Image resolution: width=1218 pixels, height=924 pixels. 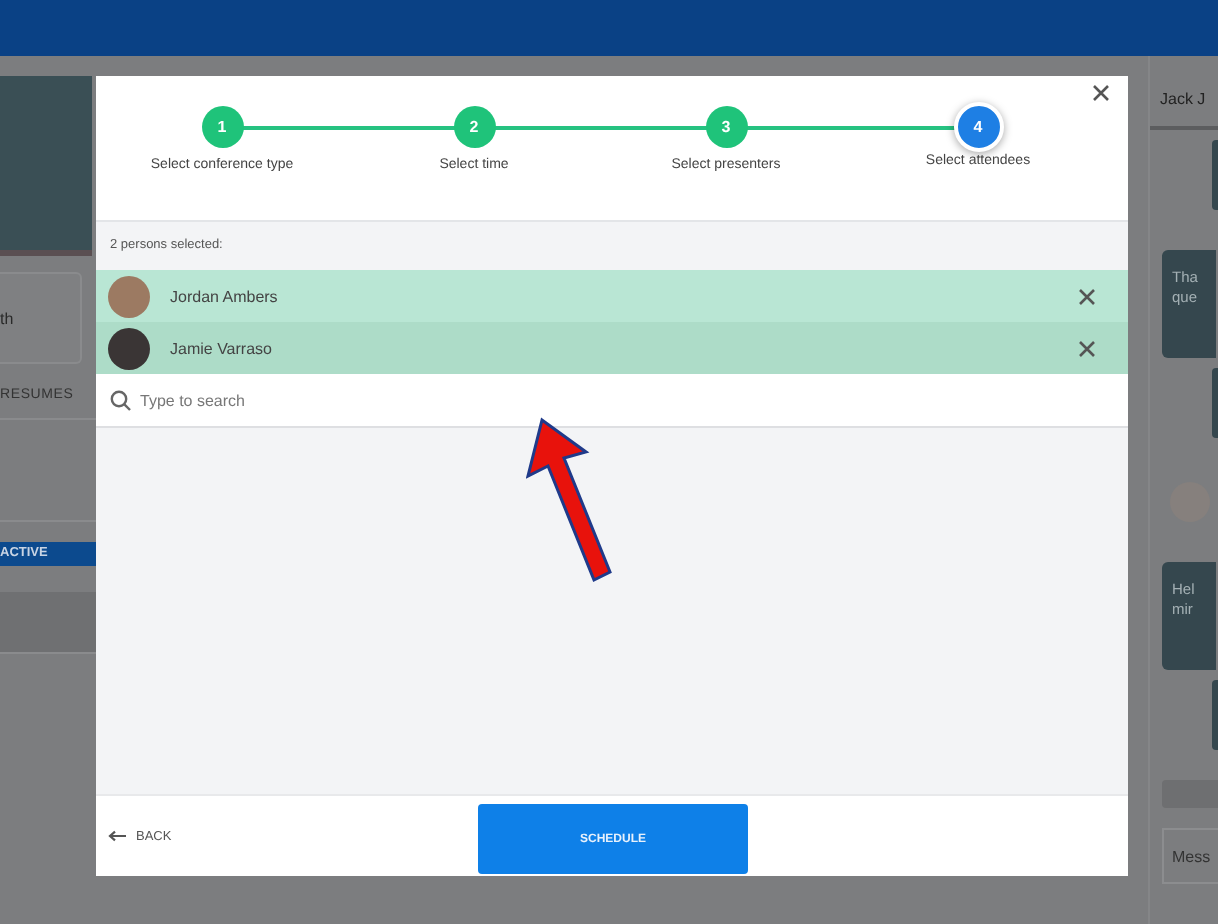 I want to click on step-number: 4, so click(x=978, y=127).